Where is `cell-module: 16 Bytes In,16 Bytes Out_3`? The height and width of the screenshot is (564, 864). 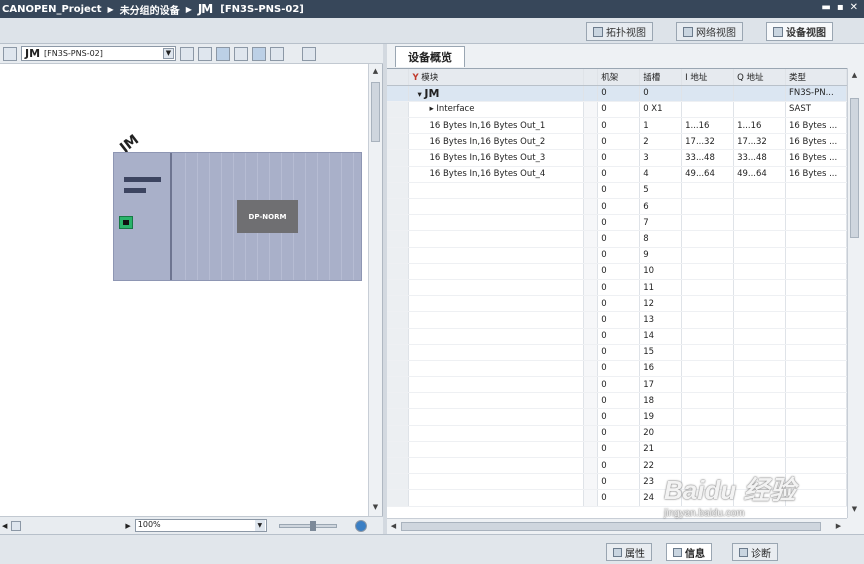
cell-module: 16 Bytes In,16 Bytes Out_3 is located at coordinates (496, 158).